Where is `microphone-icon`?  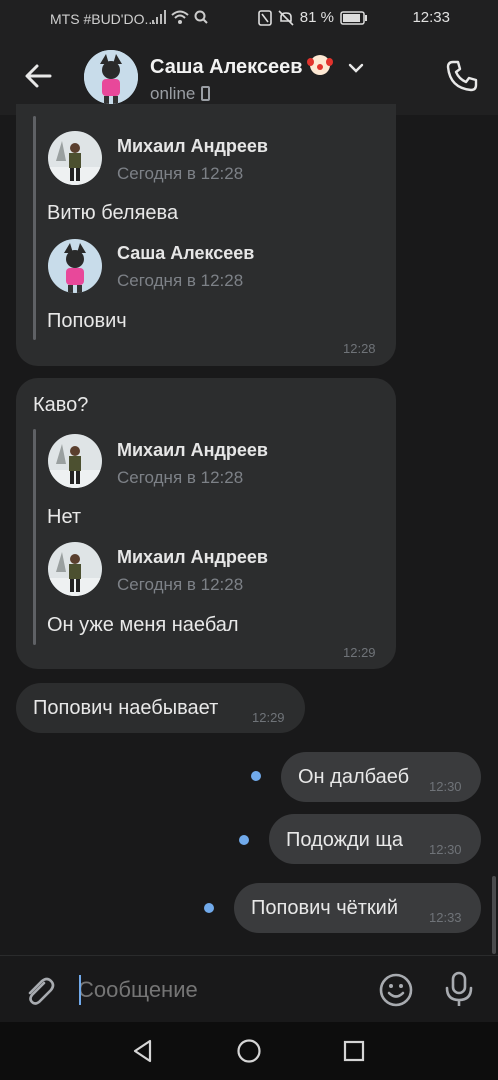 microphone-icon is located at coordinates (459, 989).